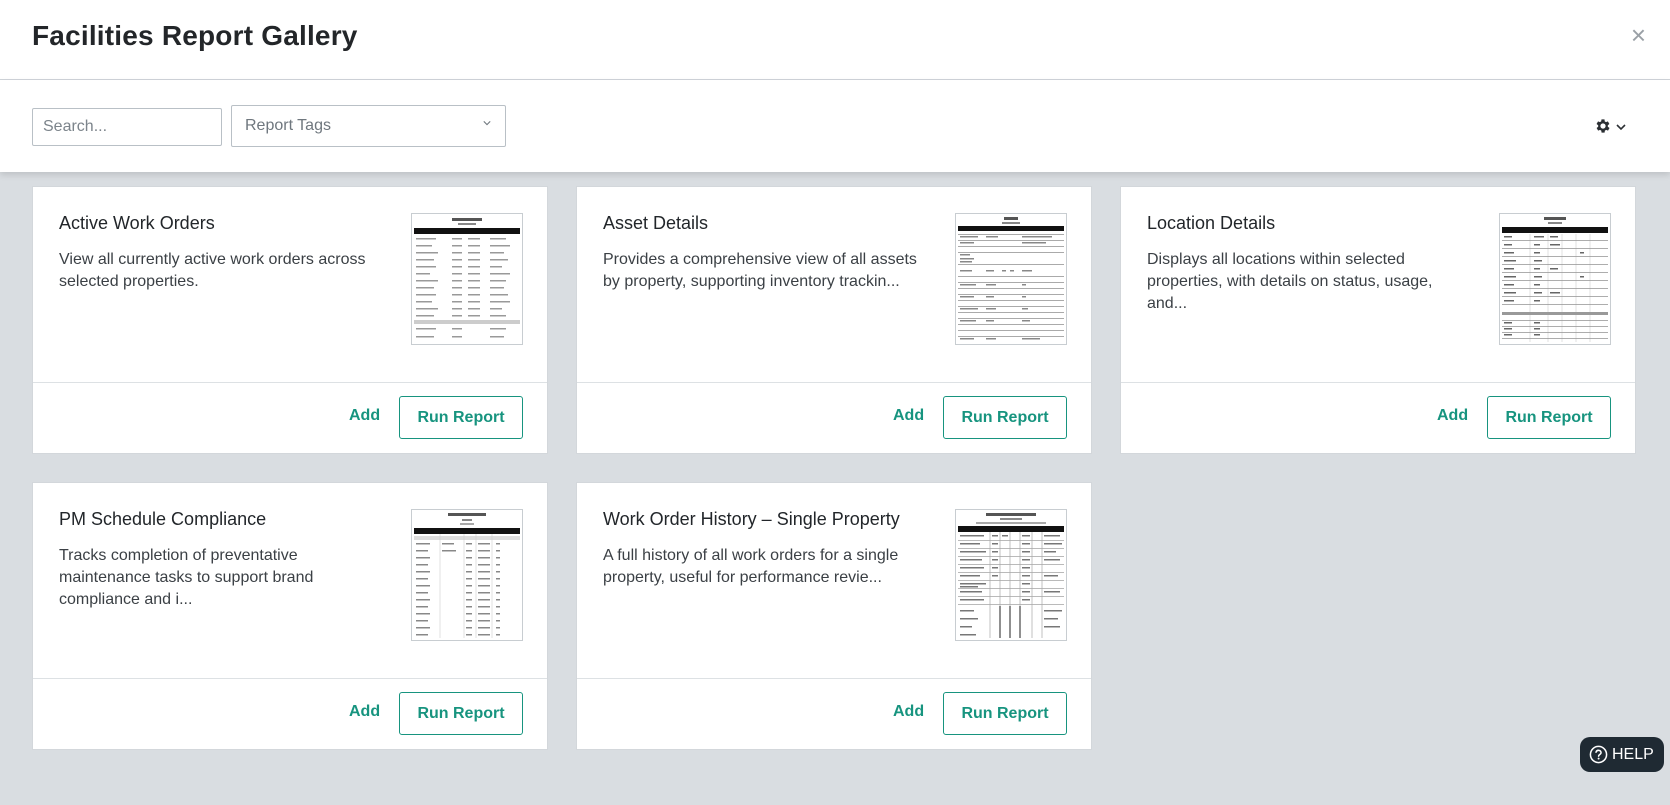  Describe the element at coordinates (288, 125) in the screenshot. I see `report-tags-placeholder: Report Tags` at that location.